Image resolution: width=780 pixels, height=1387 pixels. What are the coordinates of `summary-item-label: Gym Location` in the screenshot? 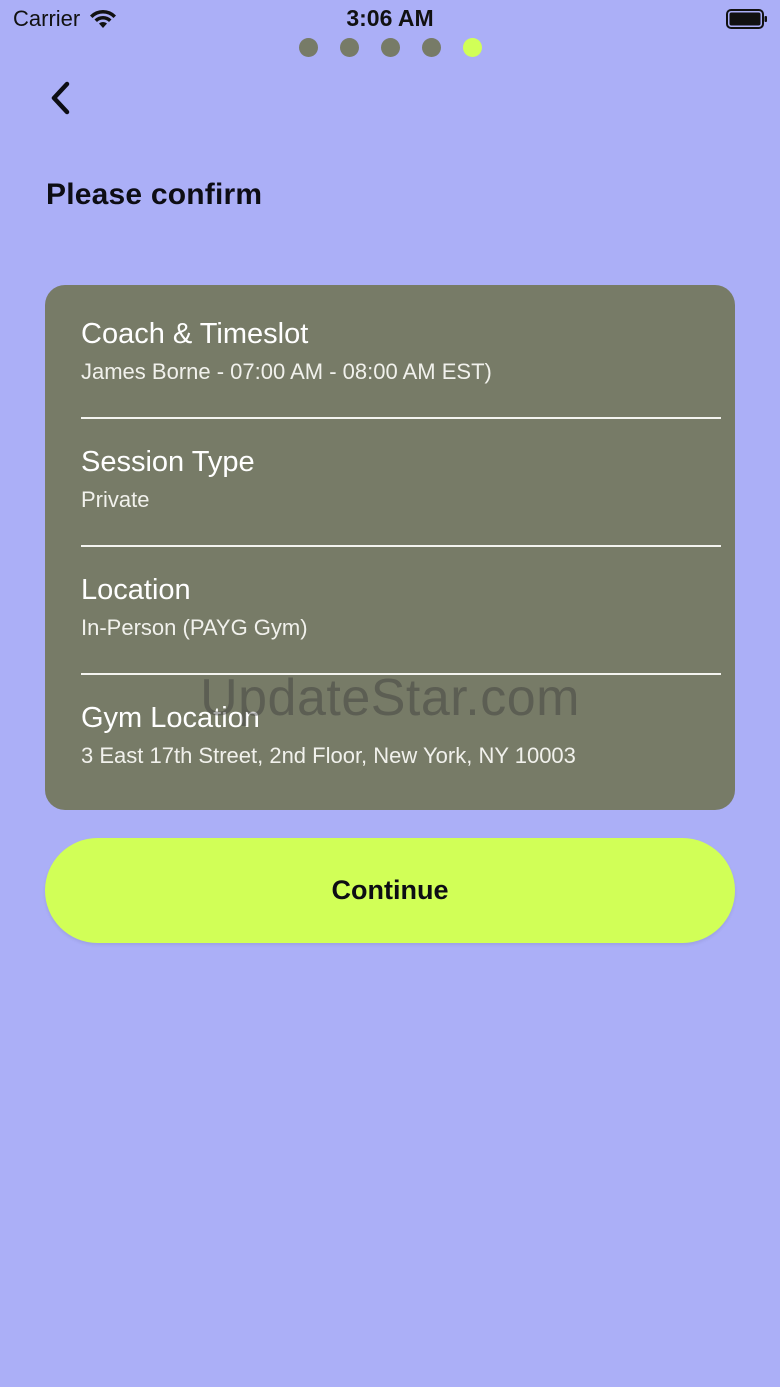 It's located at (170, 718).